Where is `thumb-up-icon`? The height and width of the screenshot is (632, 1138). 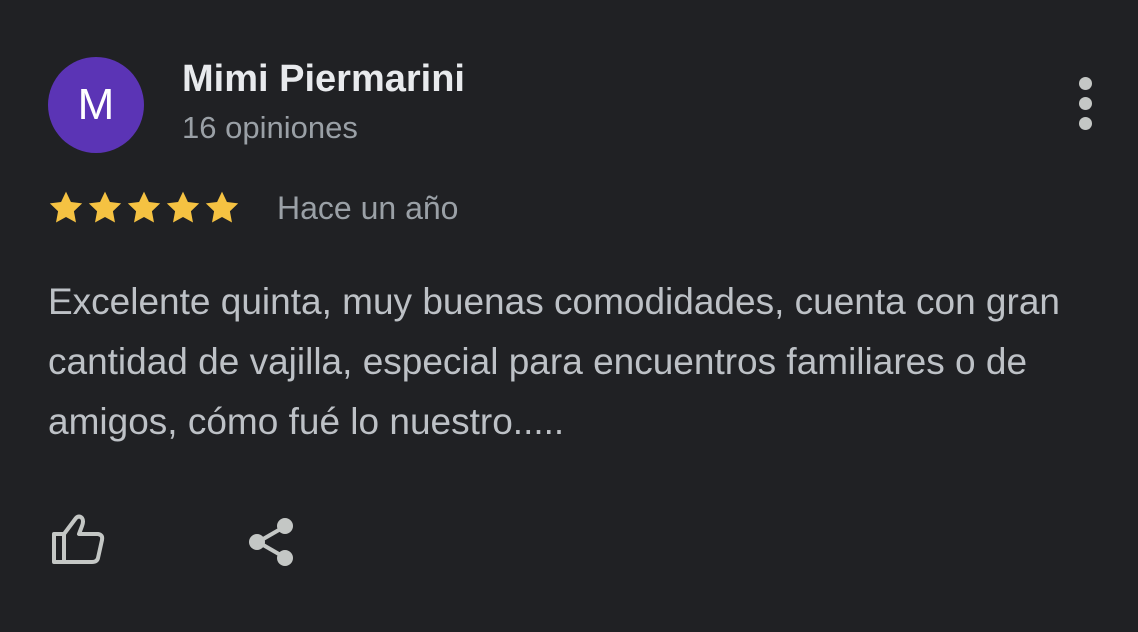 thumb-up-icon is located at coordinates (78, 539).